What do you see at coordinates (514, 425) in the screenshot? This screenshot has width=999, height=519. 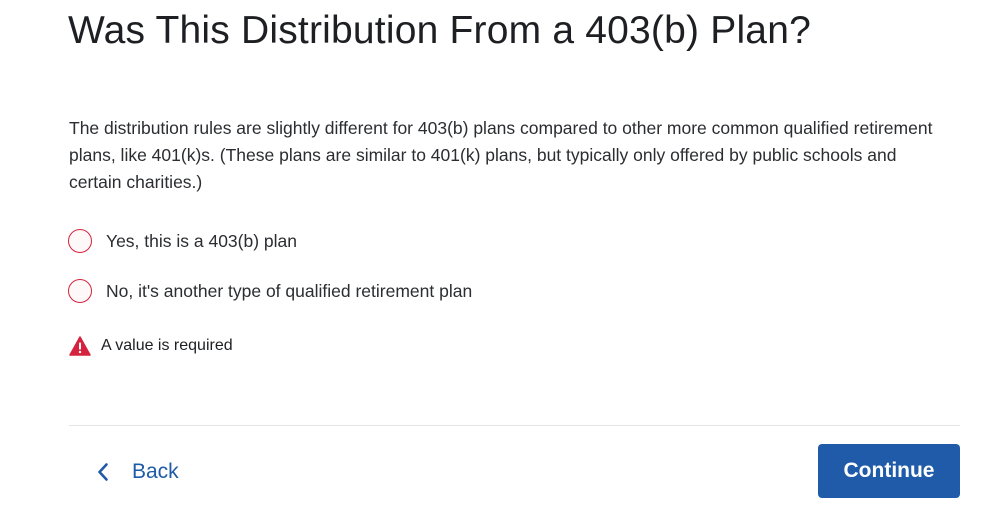 I see `footer-divider` at bounding box center [514, 425].